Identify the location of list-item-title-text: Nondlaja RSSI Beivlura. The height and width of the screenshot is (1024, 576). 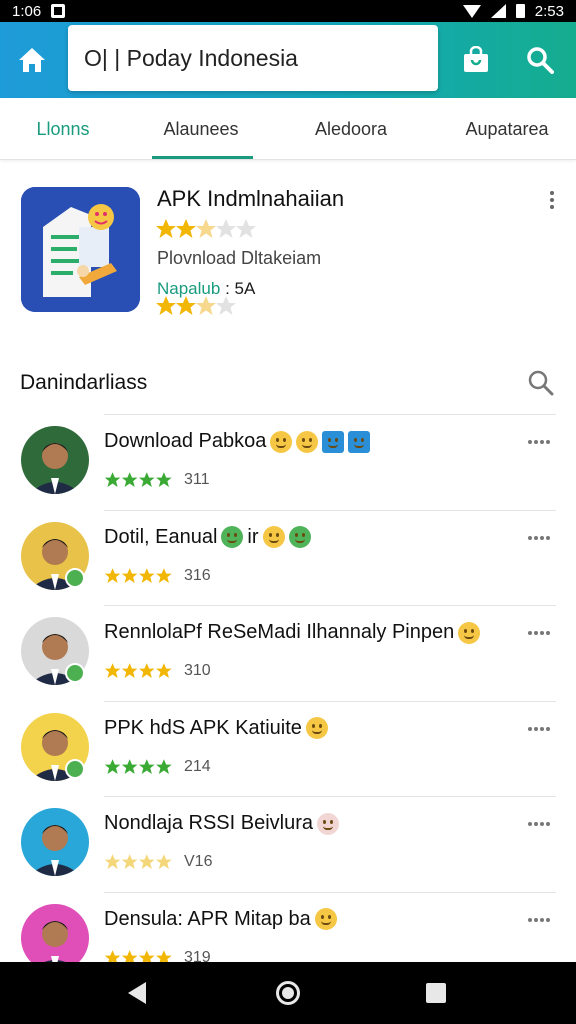
(208, 823).